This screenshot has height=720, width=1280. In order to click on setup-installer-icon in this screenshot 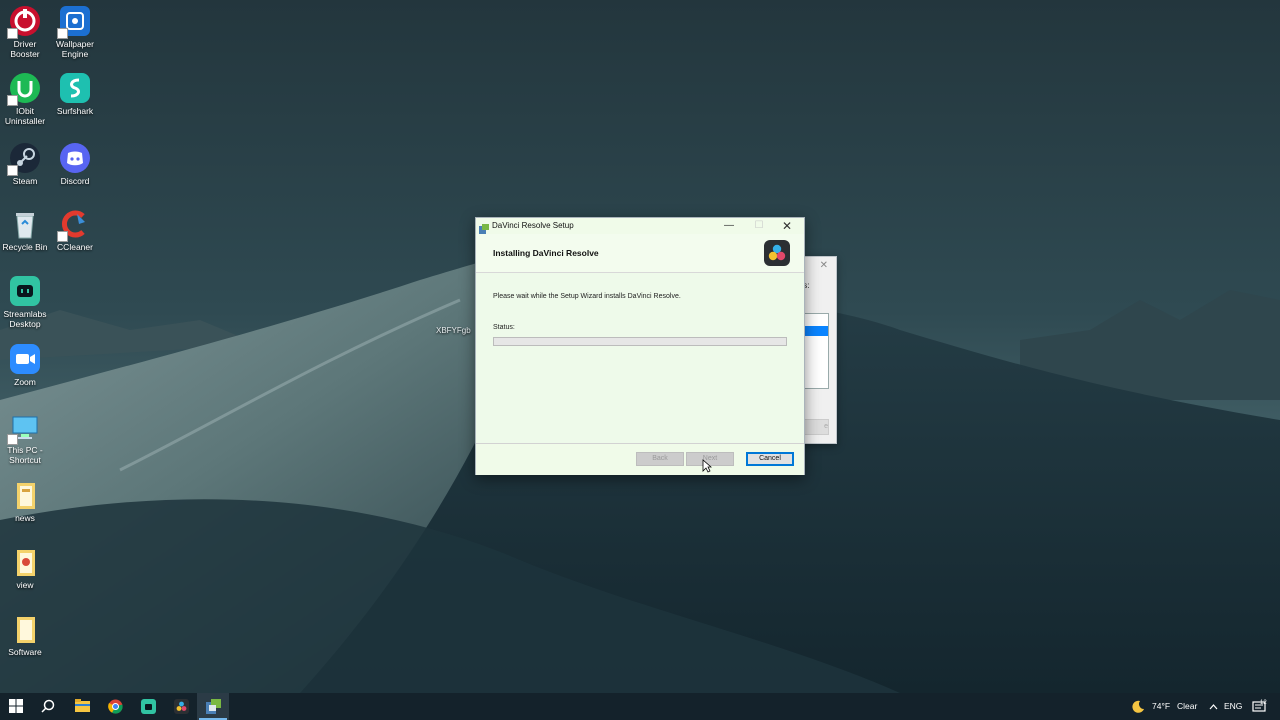, I will do `click(213, 706)`.